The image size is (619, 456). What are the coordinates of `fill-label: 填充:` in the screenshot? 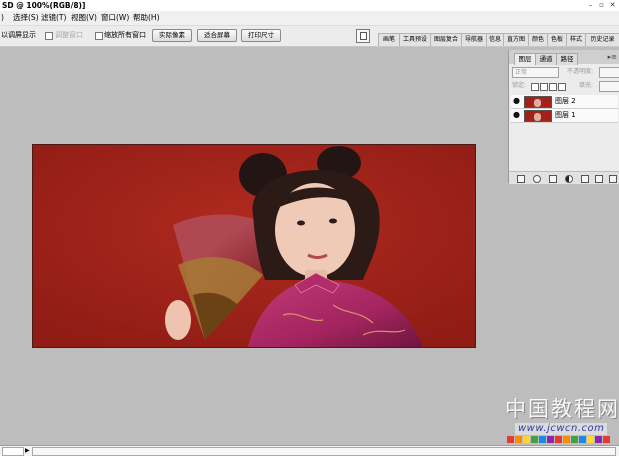 It's located at (586, 85).